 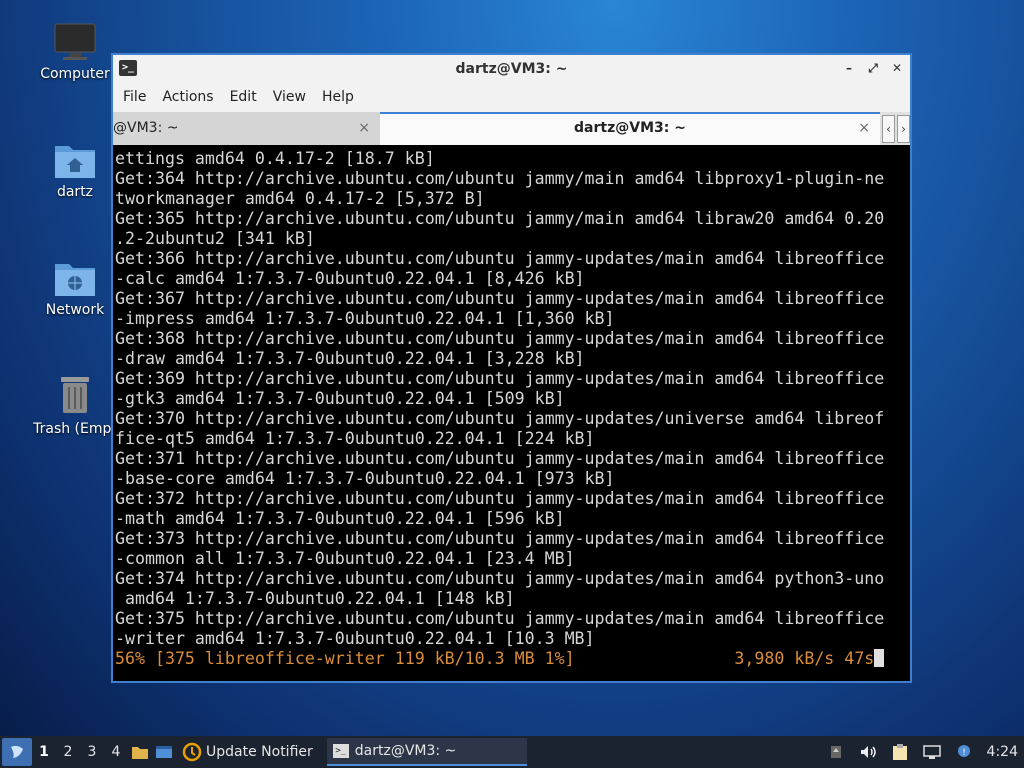 I want to click on task-label: dartz@VM3: ~, so click(x=405, y=751).